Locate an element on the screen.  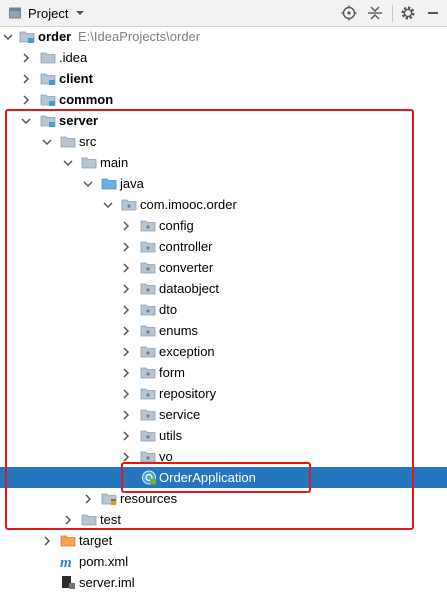
svg-text: m is located at coordinates (66, 562).